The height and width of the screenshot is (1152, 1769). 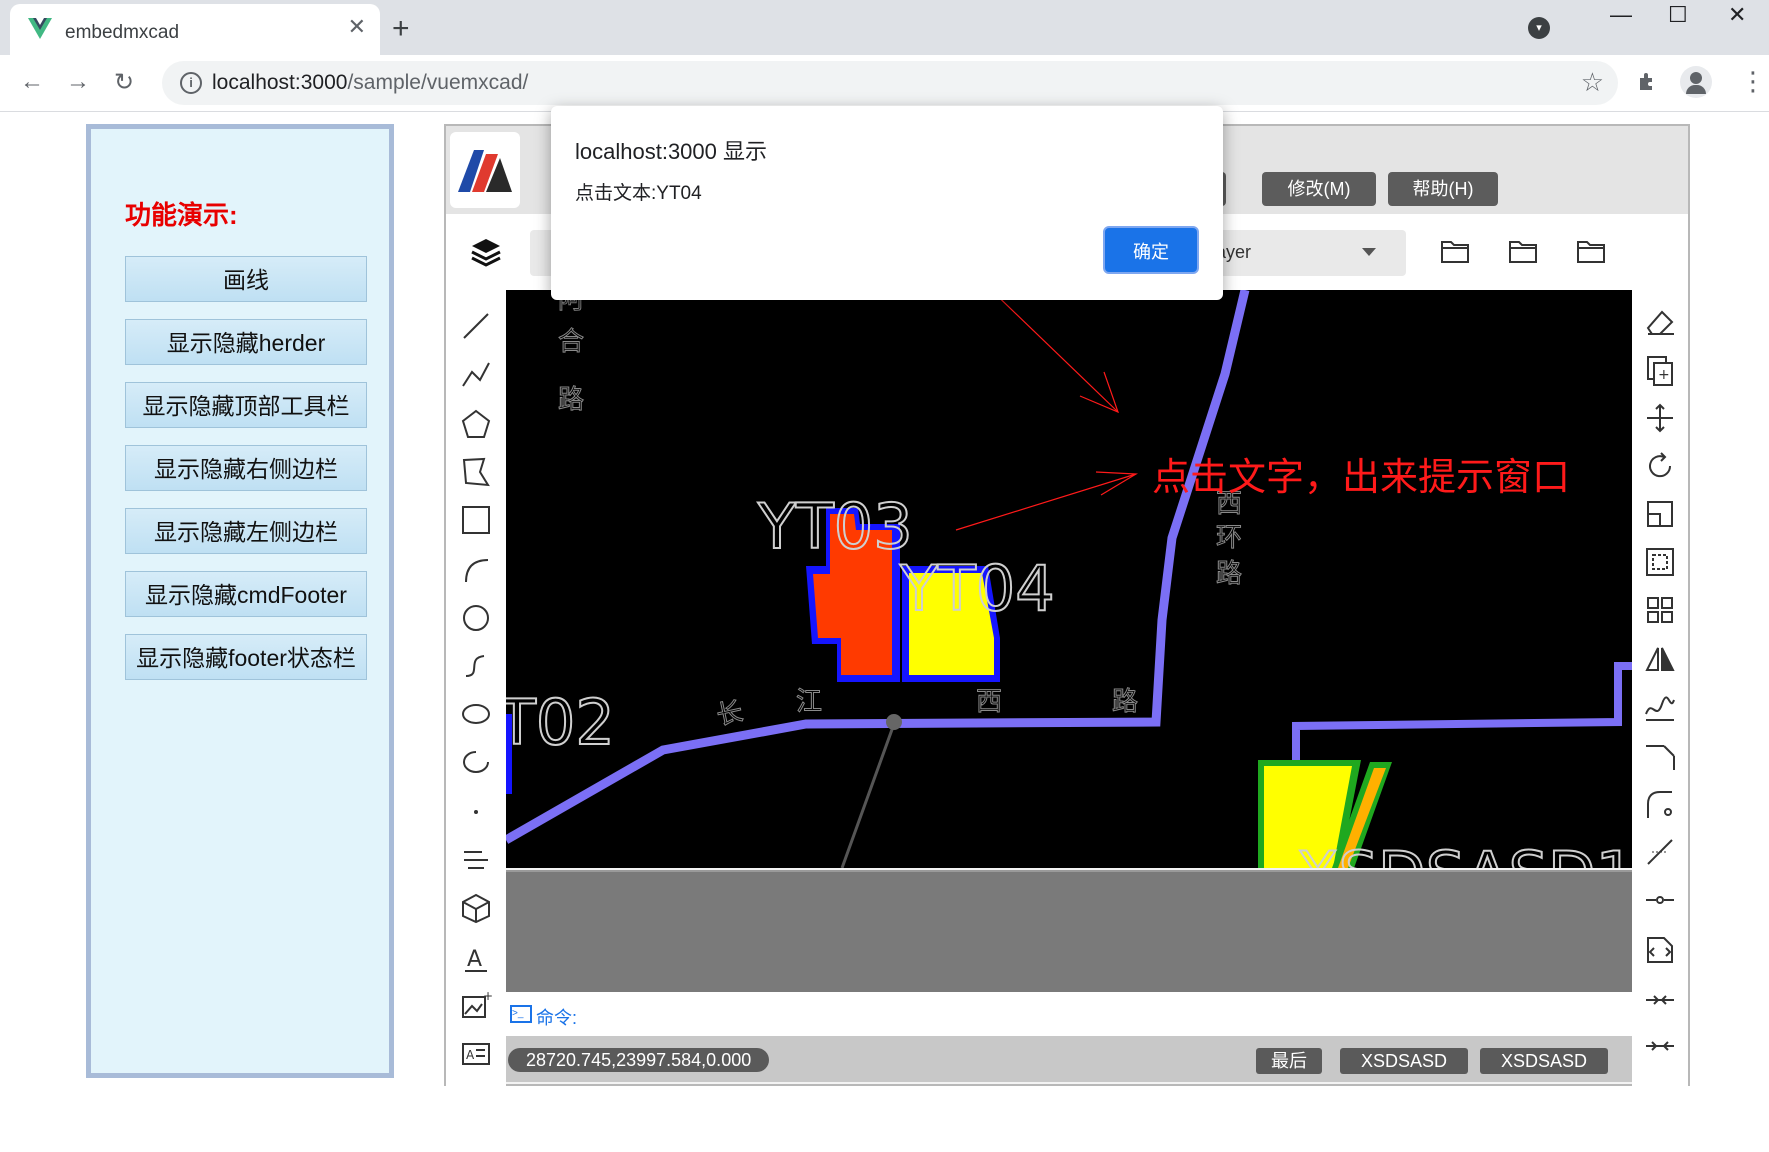 What do you see at coordinates (476, 472) in the screenshot?
I see `freeform-tool-icon` at bounding box center [476, 472].